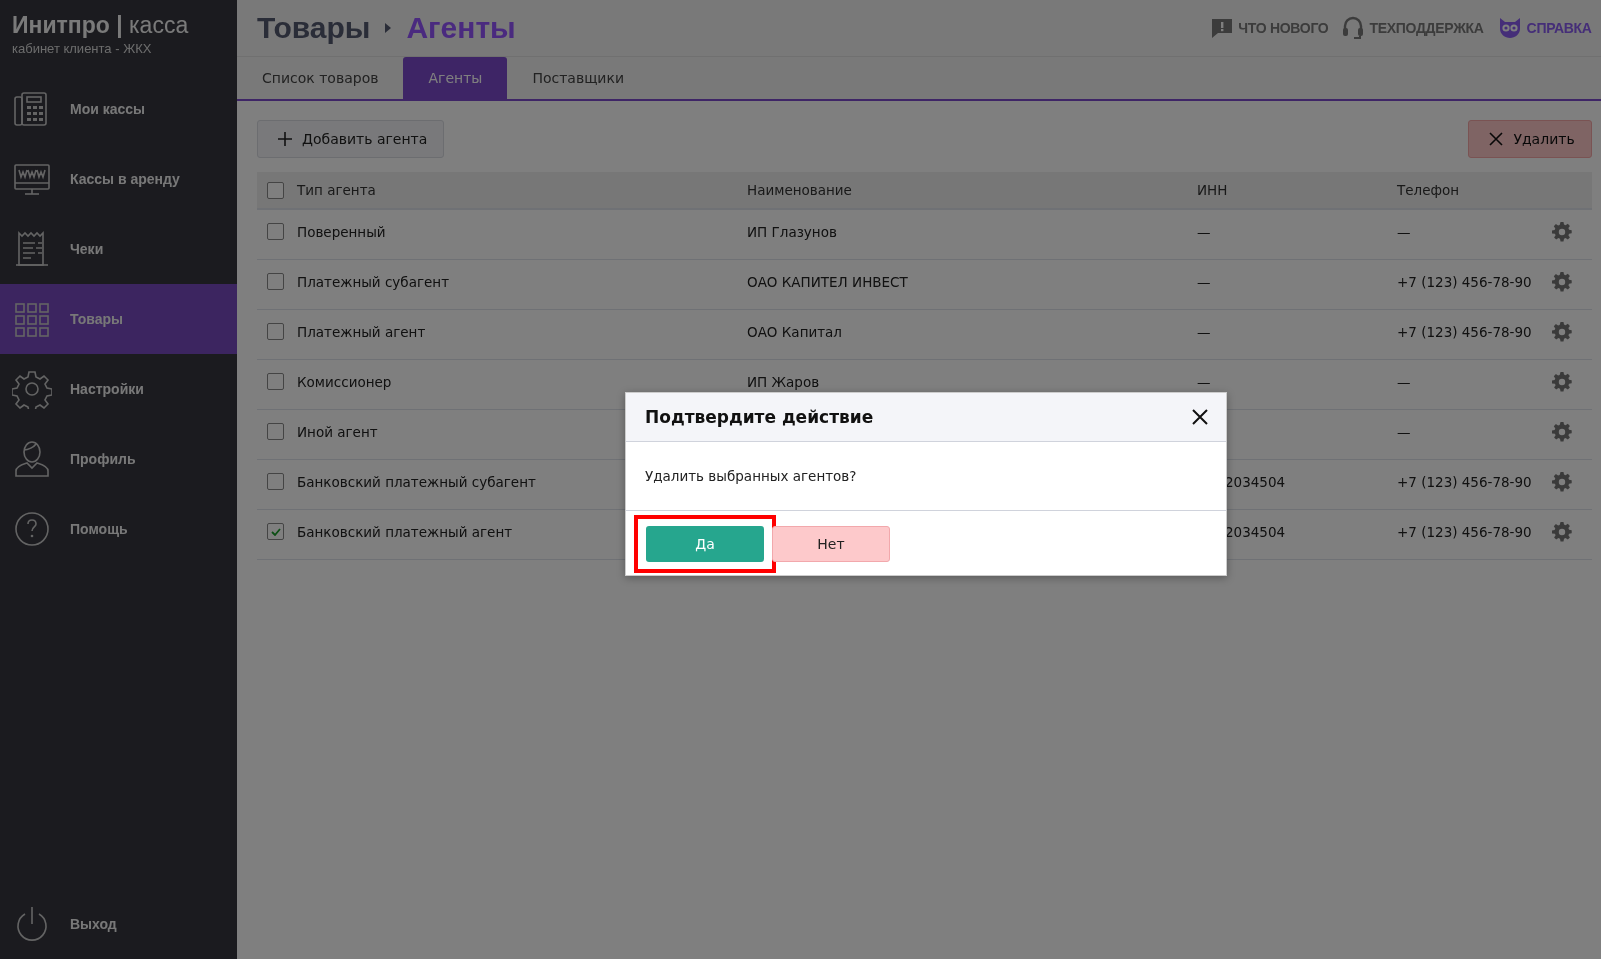 The width and height of the screenshot is (1601, 959). What do you see at coordinates (118, 109) in the screenshot?
I see `sidebar-item: Мои кассы` at bounding box center [118, 109].